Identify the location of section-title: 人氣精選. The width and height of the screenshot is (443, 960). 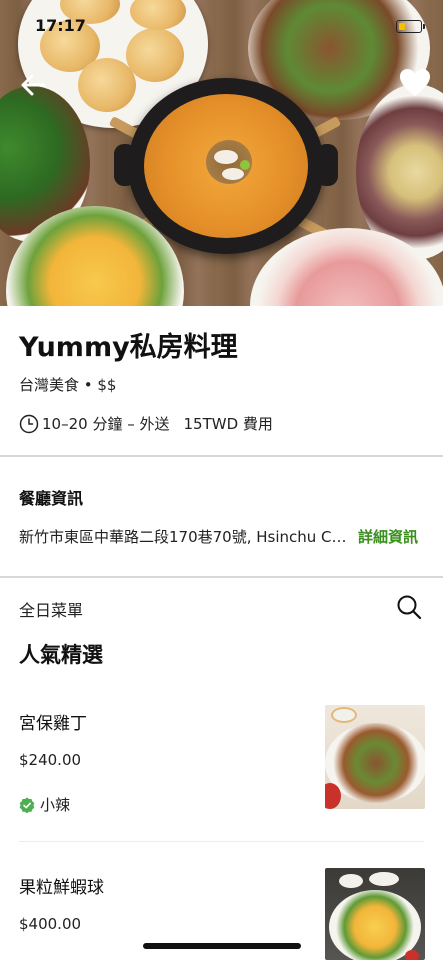
(61, 655).